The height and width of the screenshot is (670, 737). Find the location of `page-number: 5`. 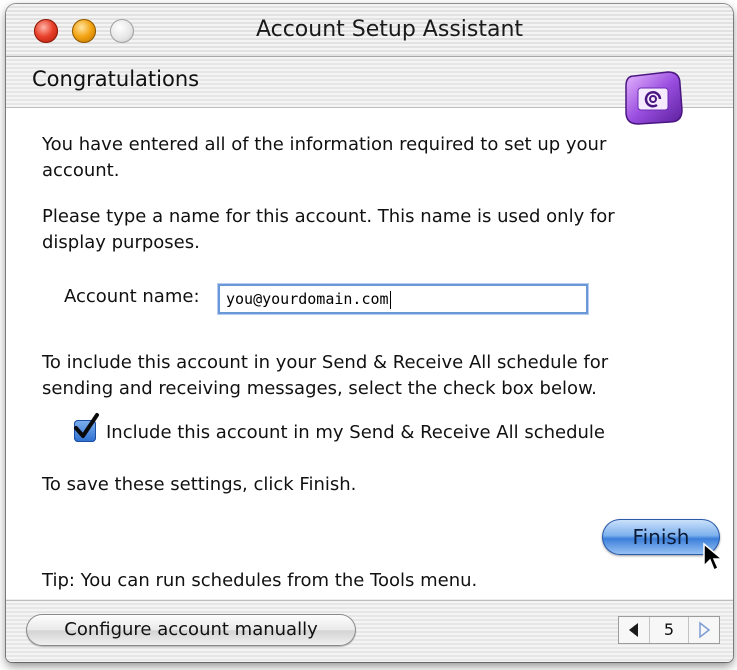

page-number: 5 is located at coordinates (669, 630).